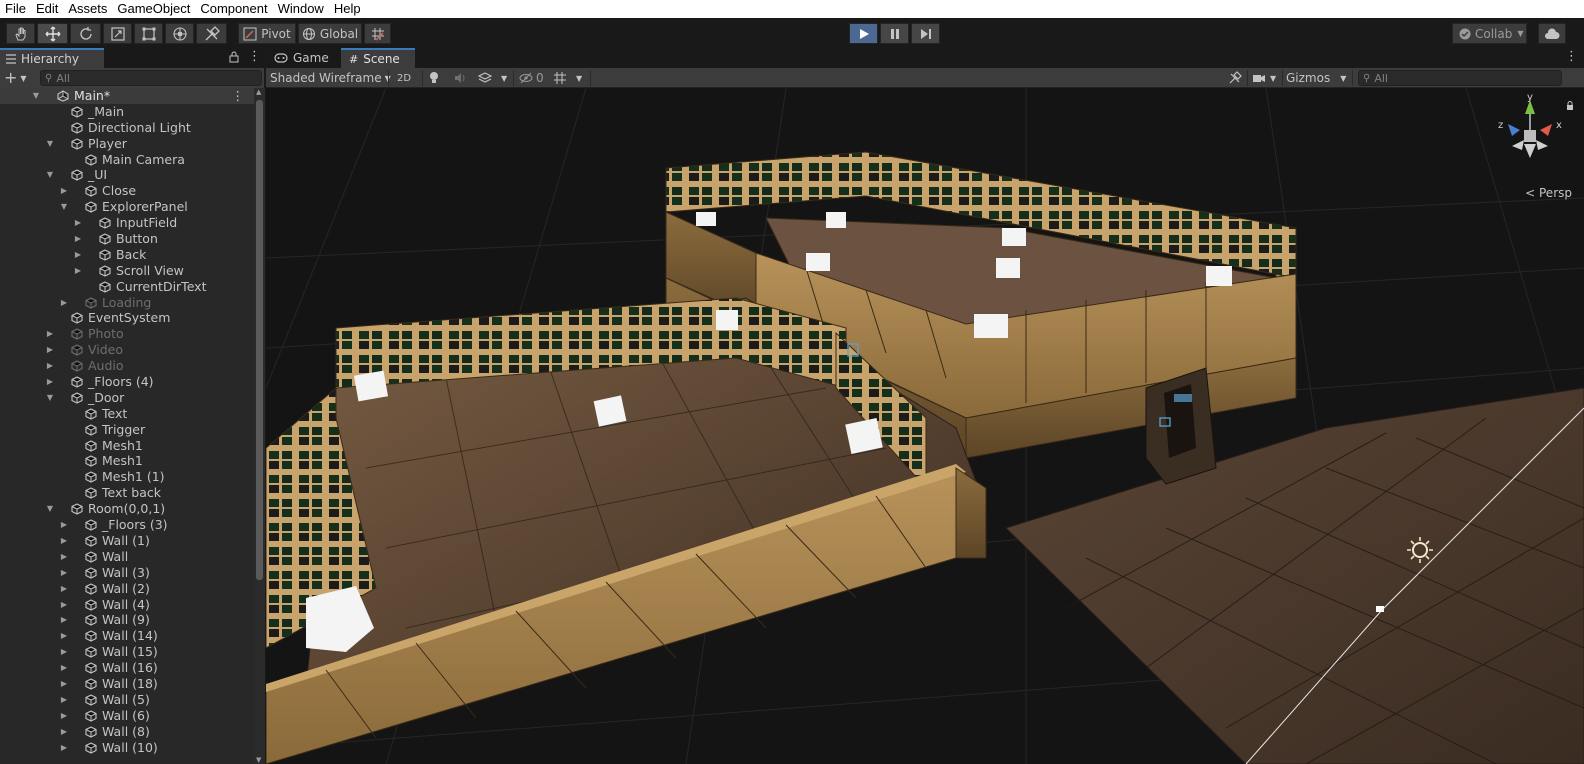 The image size is (1584, 764). Describe the element at coordinates (894, 33) in the screenshot. I see `pause-button` at that location.